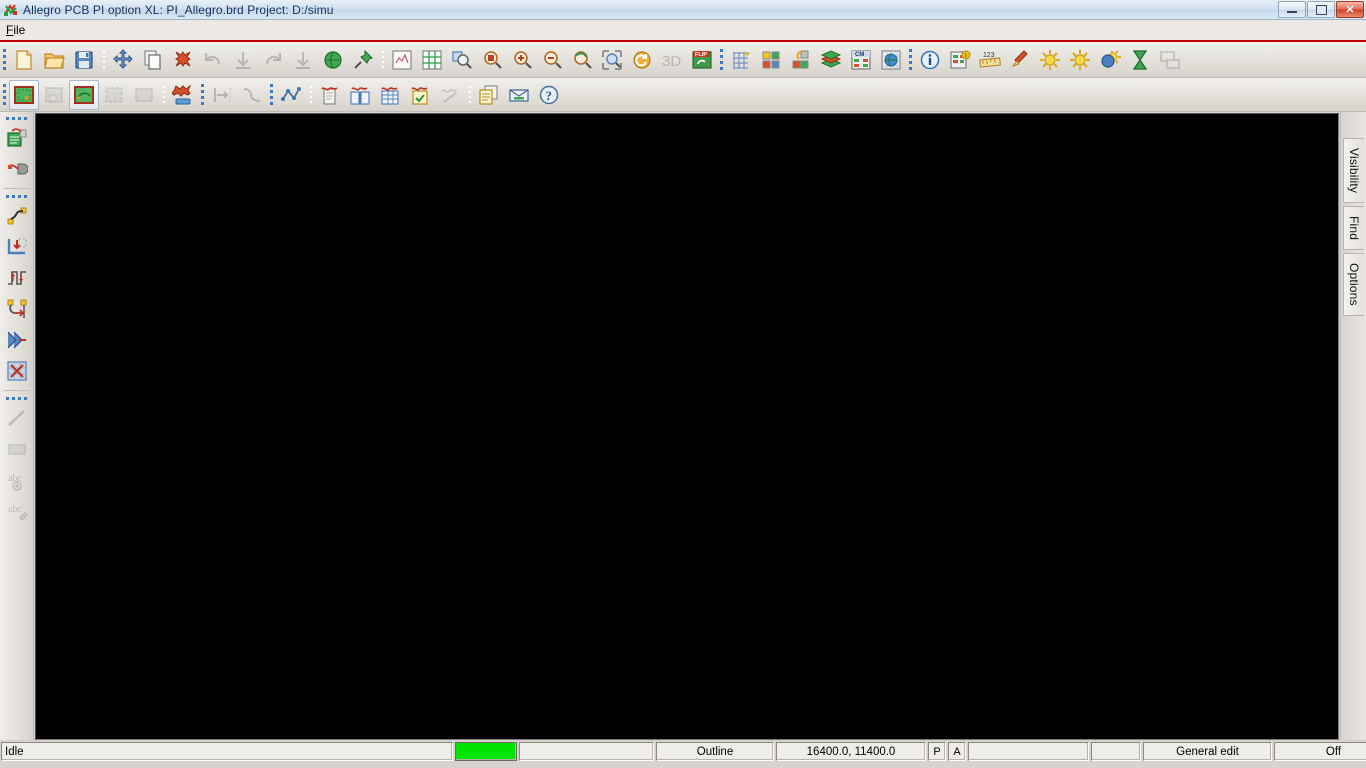 This screenshot has height=768, width=1366. I want to click on email-icon, so click(519, 95).